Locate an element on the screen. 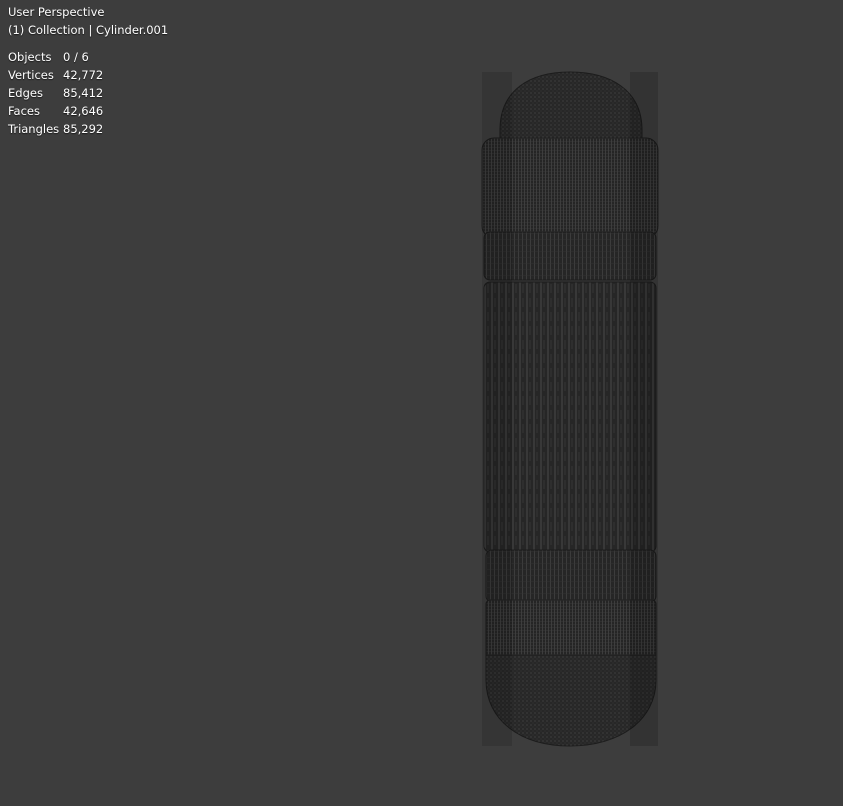 Image resolution: width=843 pixels, height=806 pixels. stat-value: 42,772 is located at coordinates (83, 75).